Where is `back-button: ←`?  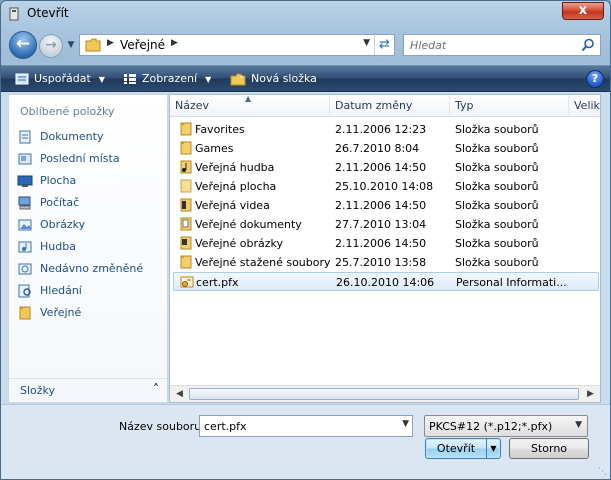 back-button: ← is located at coordinates (23, 45).